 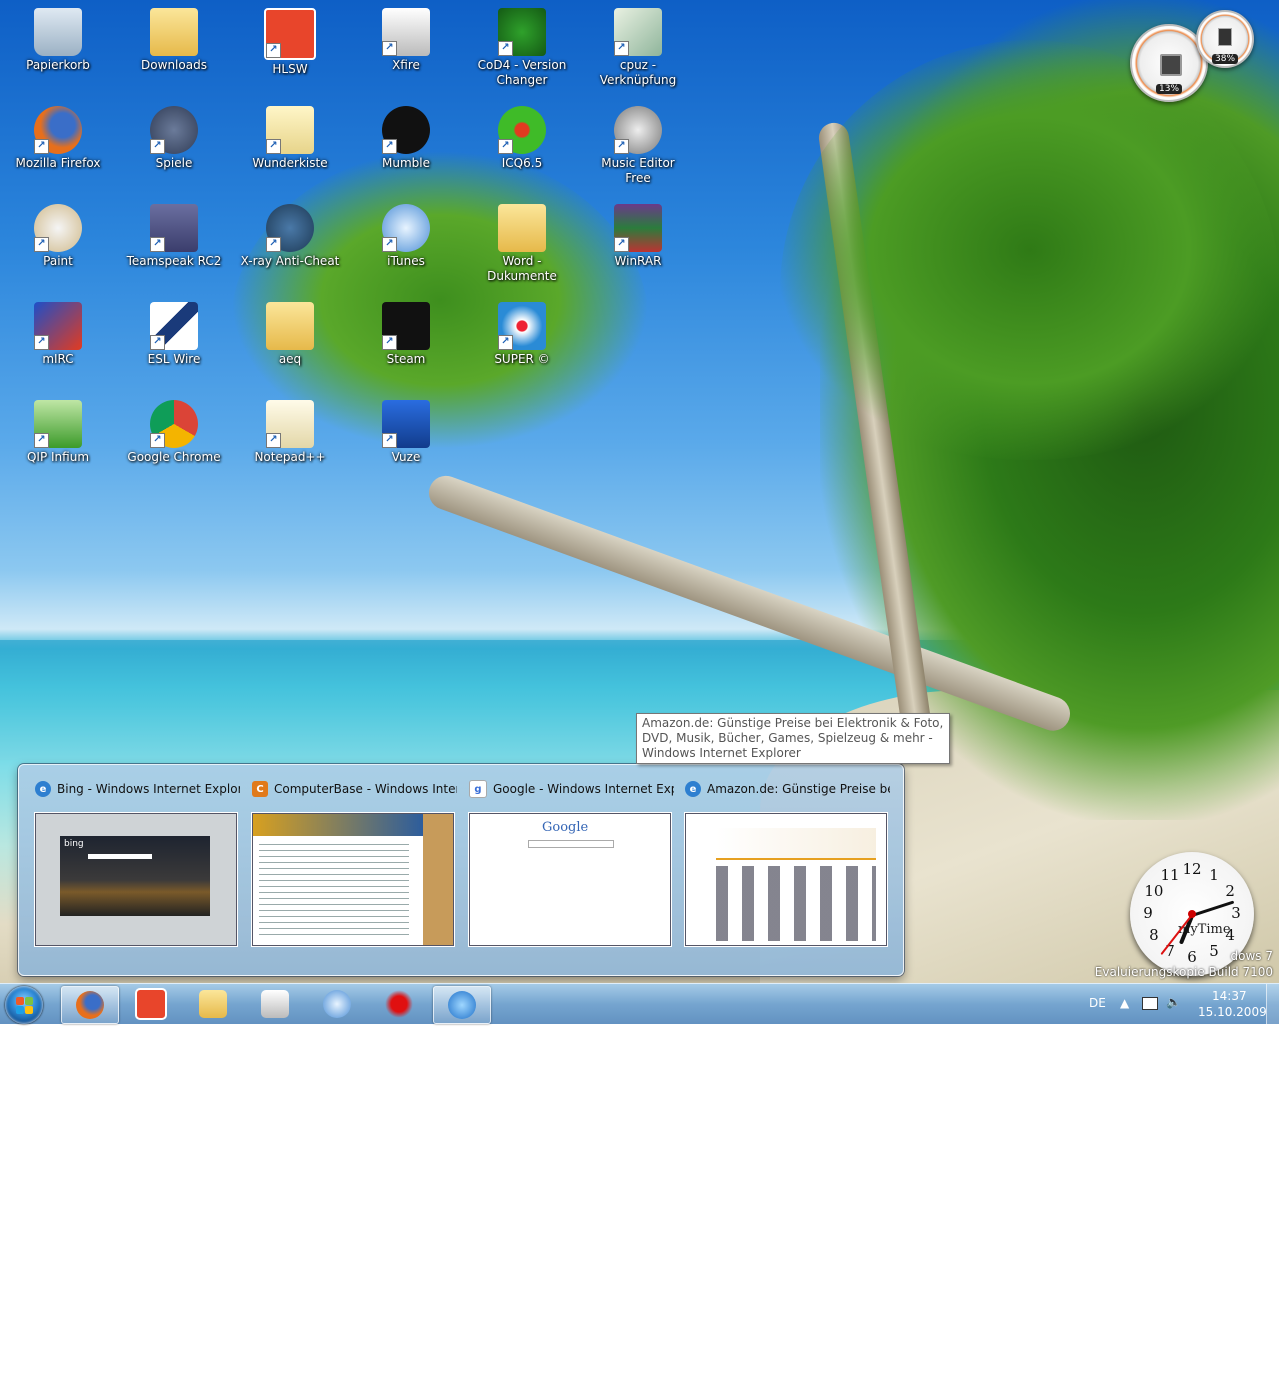 I want to click on hlsw-icon, so click(x=151, y=1004).